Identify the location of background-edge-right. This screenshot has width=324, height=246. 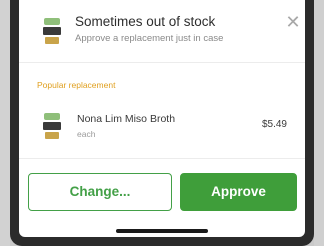
(319, 123).